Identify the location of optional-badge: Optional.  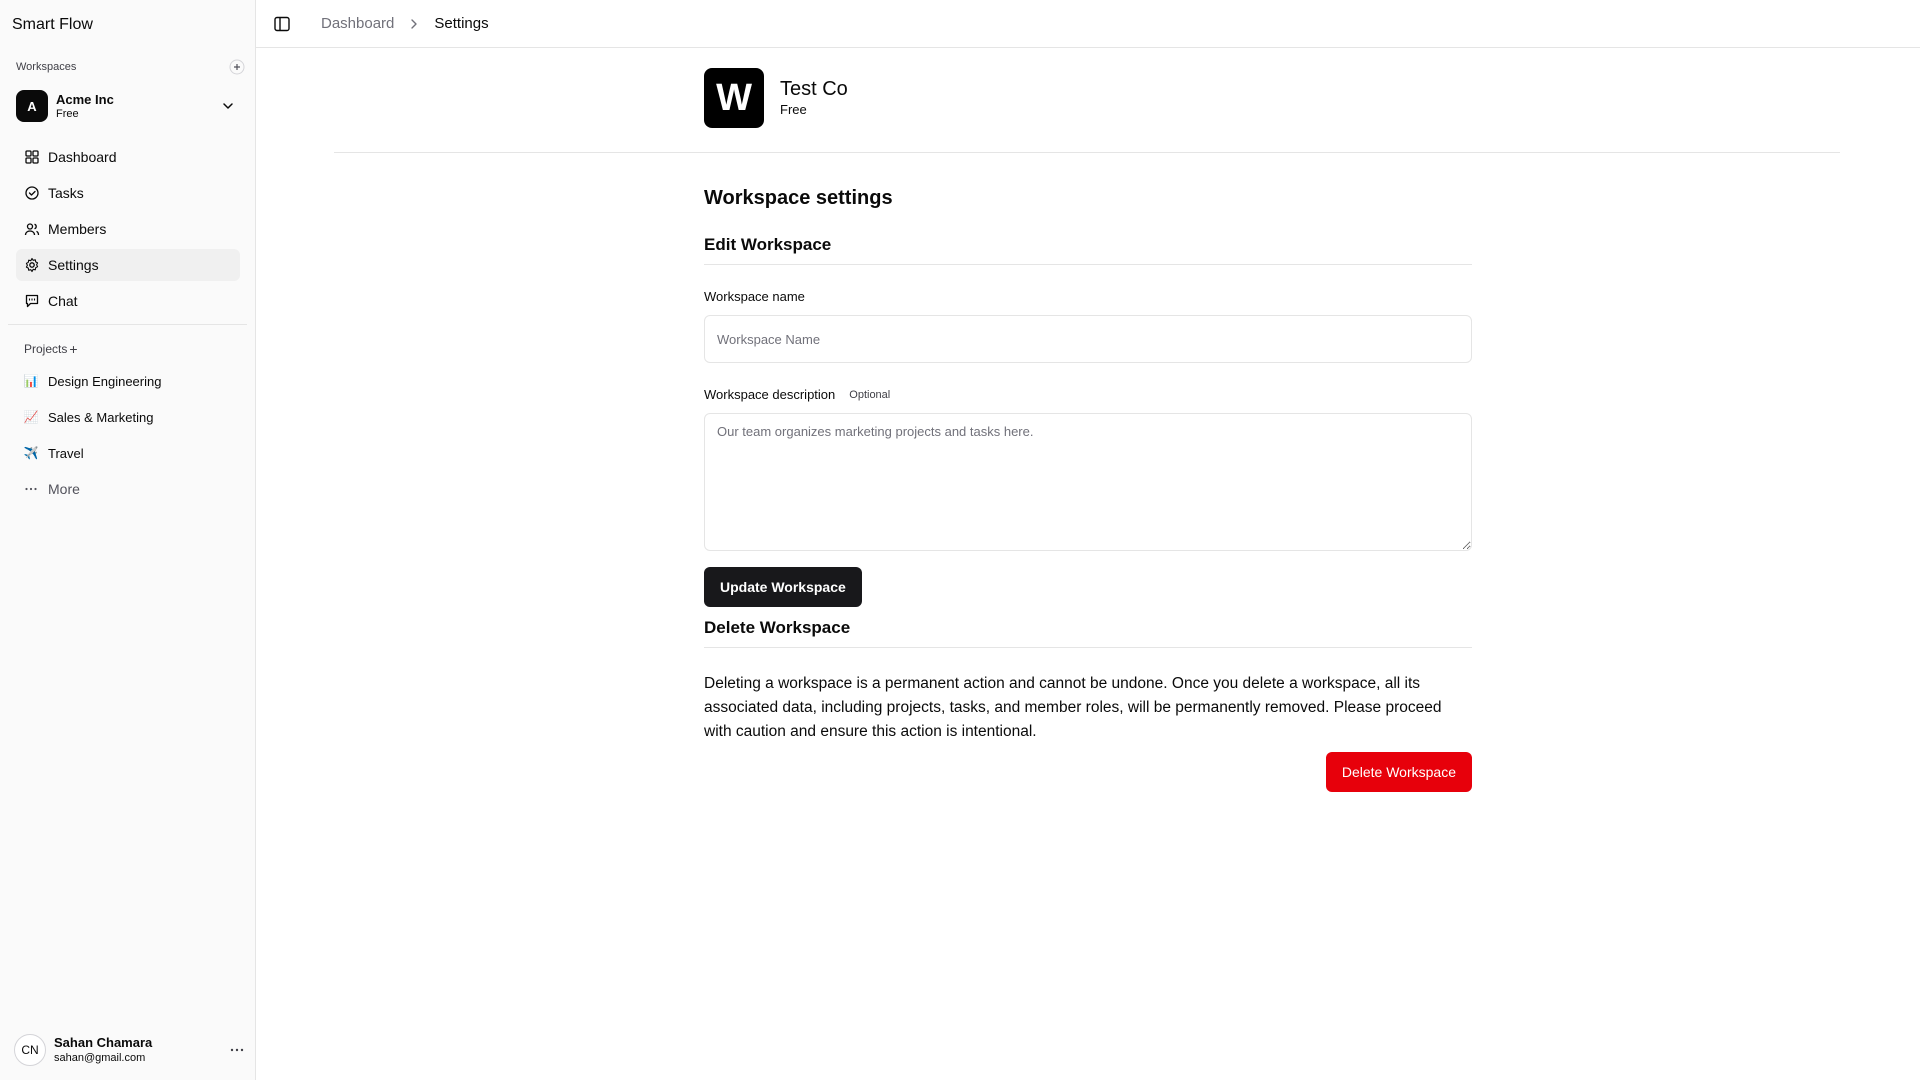
(870, 395).